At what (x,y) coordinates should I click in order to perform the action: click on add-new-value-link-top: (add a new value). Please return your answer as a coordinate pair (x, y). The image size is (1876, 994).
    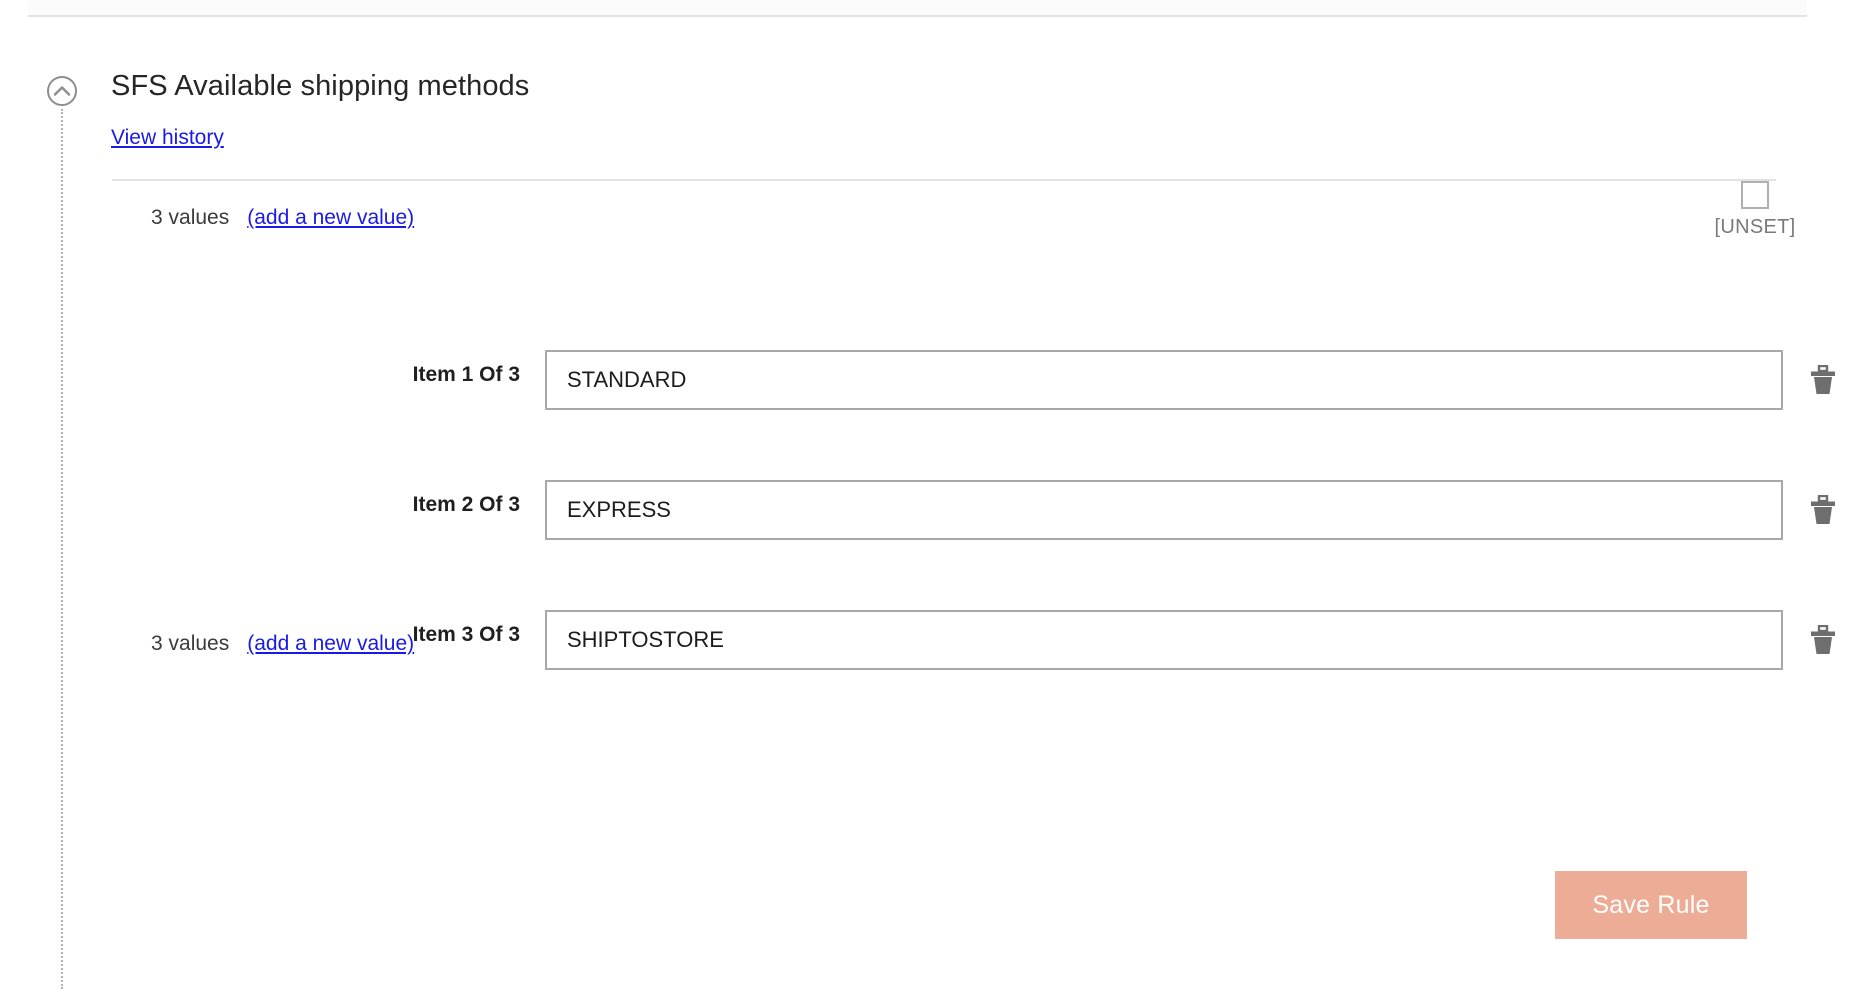
    Looking at the image, I should click on (330, 218).